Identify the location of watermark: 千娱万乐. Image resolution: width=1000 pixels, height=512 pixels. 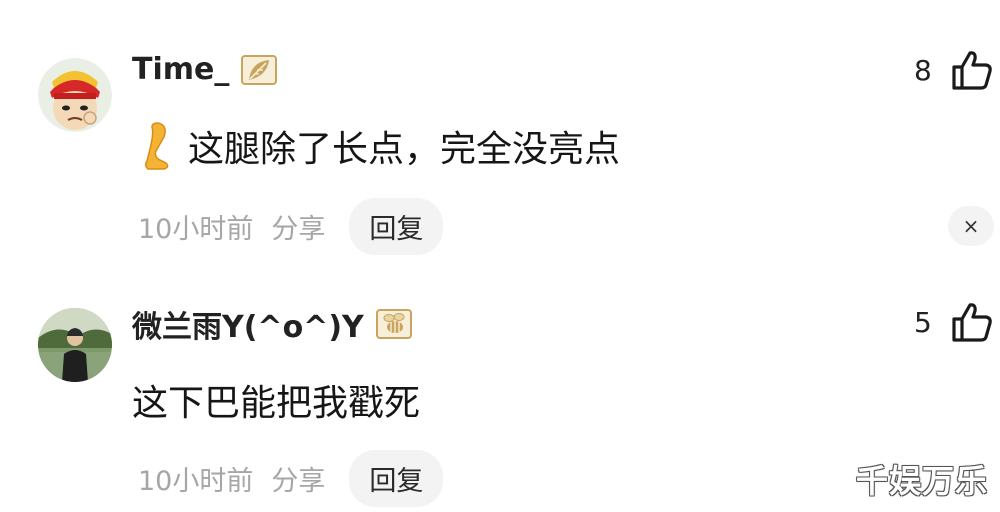
(922, 481).